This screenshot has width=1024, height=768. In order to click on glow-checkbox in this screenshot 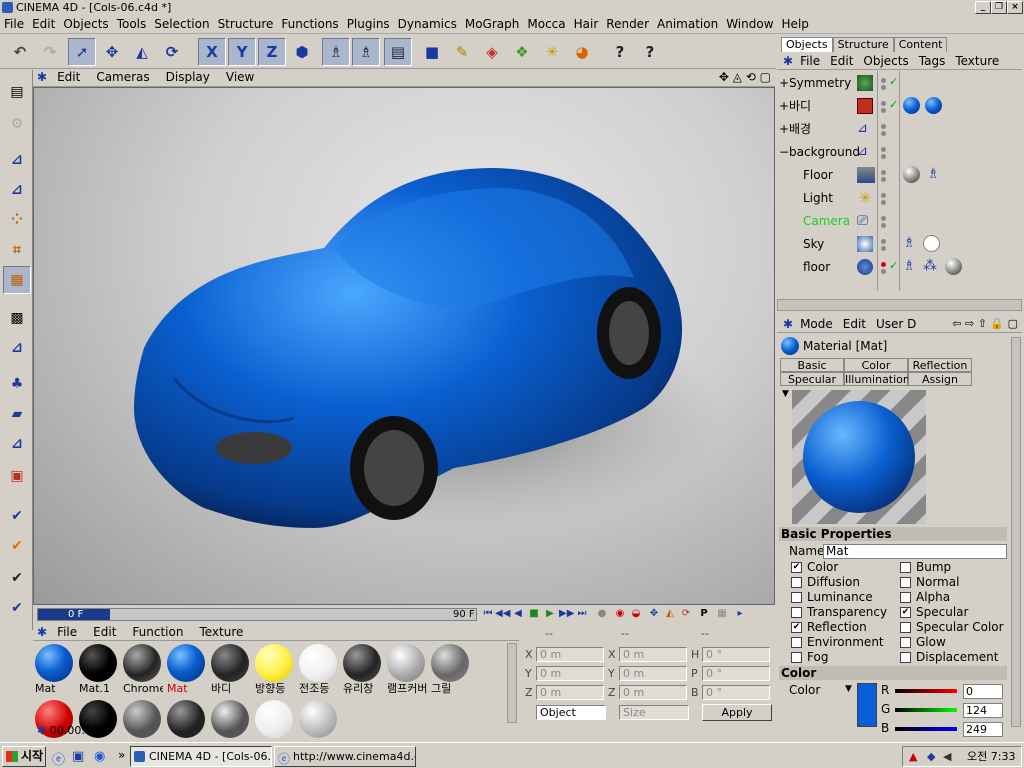, I will do `click(905, 642)`.